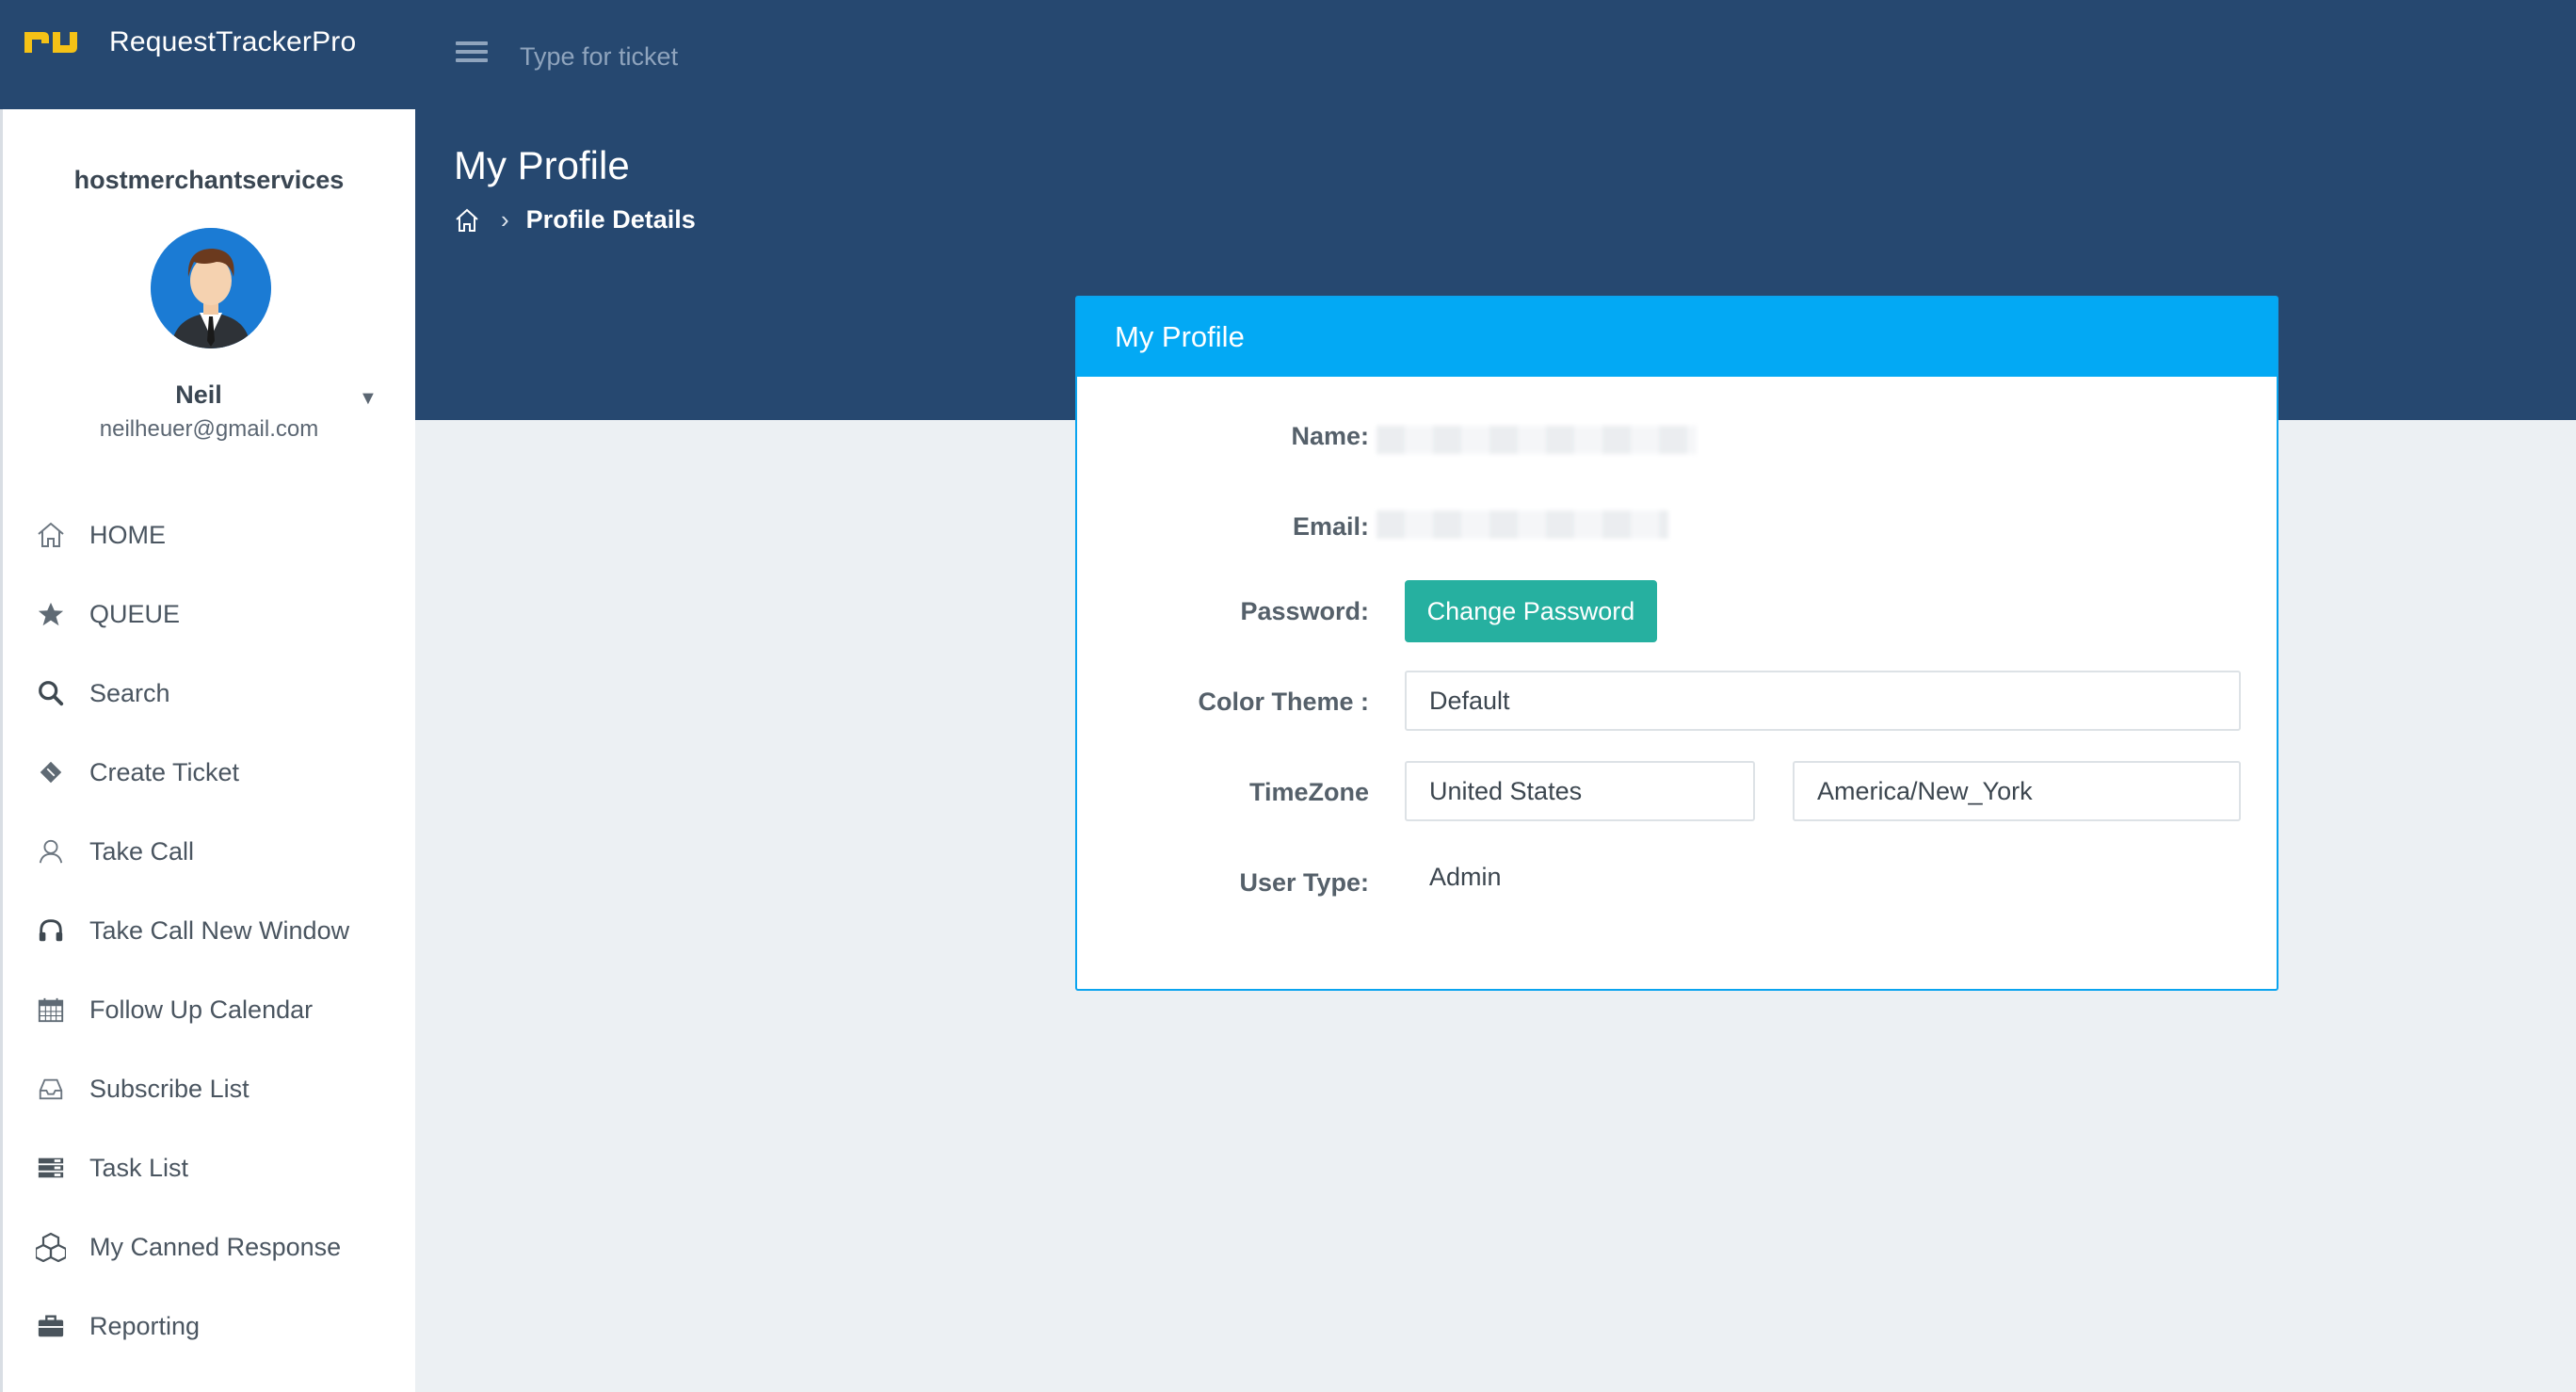 The width and height of the screenshot is (2576, 1392). I want to click on user-icon, so click(51, 851).